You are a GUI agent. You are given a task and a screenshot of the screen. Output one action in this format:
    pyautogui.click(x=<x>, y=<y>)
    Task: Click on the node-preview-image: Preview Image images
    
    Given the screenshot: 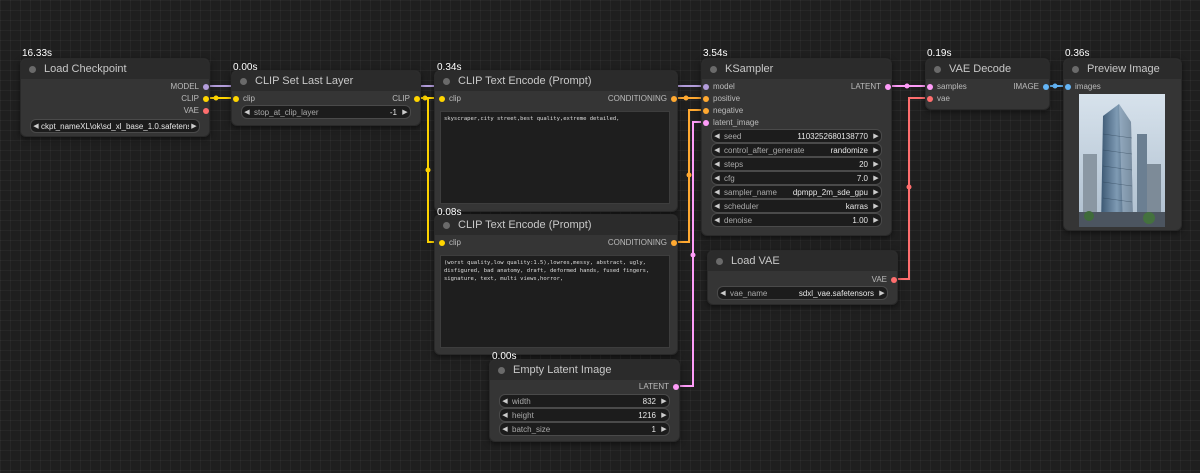 What is the action you would take?
    pyautogui.click(x=1122, y=144)
    